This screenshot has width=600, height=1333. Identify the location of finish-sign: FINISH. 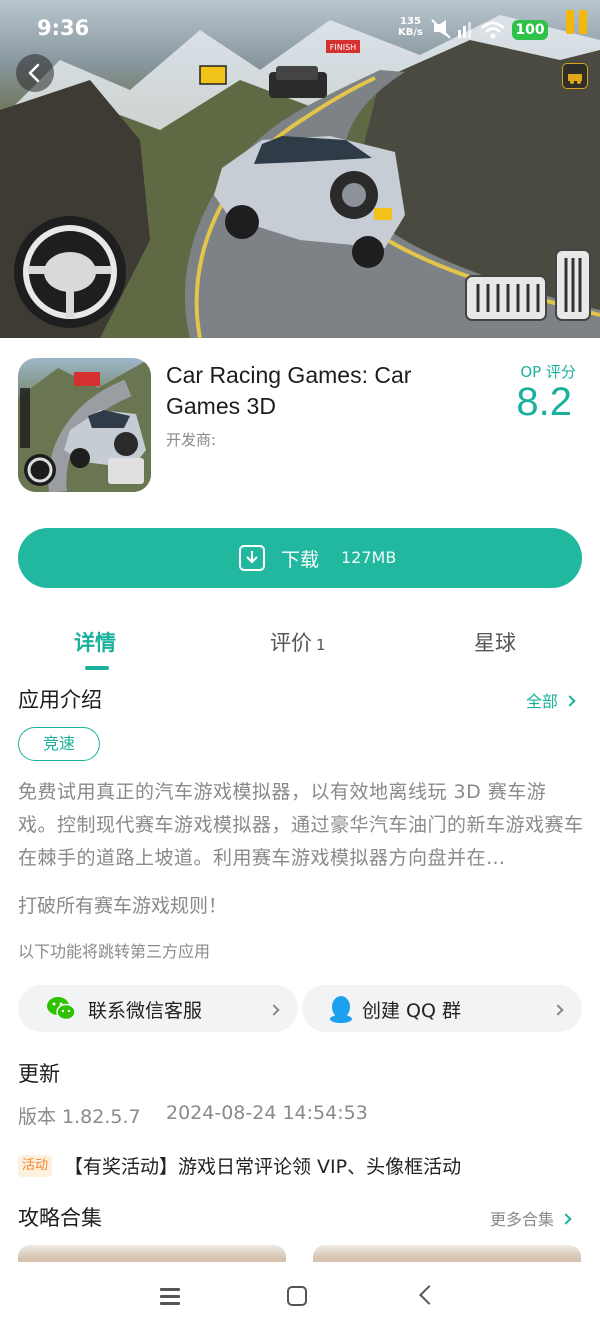
(343, 47).